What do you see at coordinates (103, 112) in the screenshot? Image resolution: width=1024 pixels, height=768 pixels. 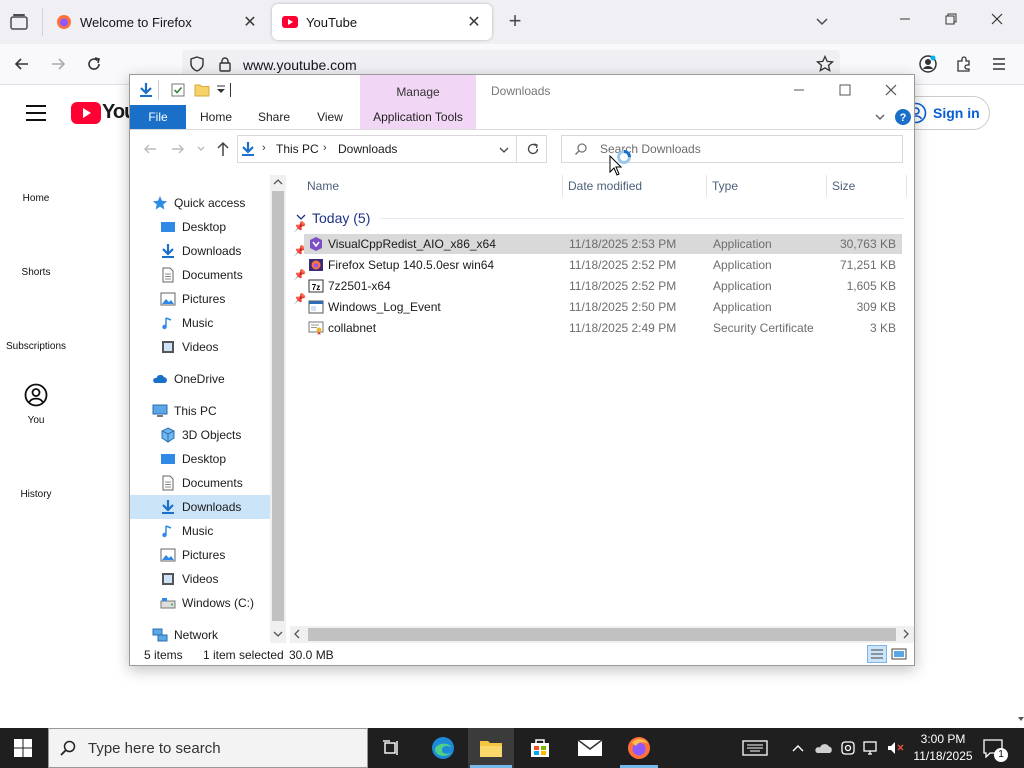 I see `youtube-logo: You` at bounding box center [103, 112].